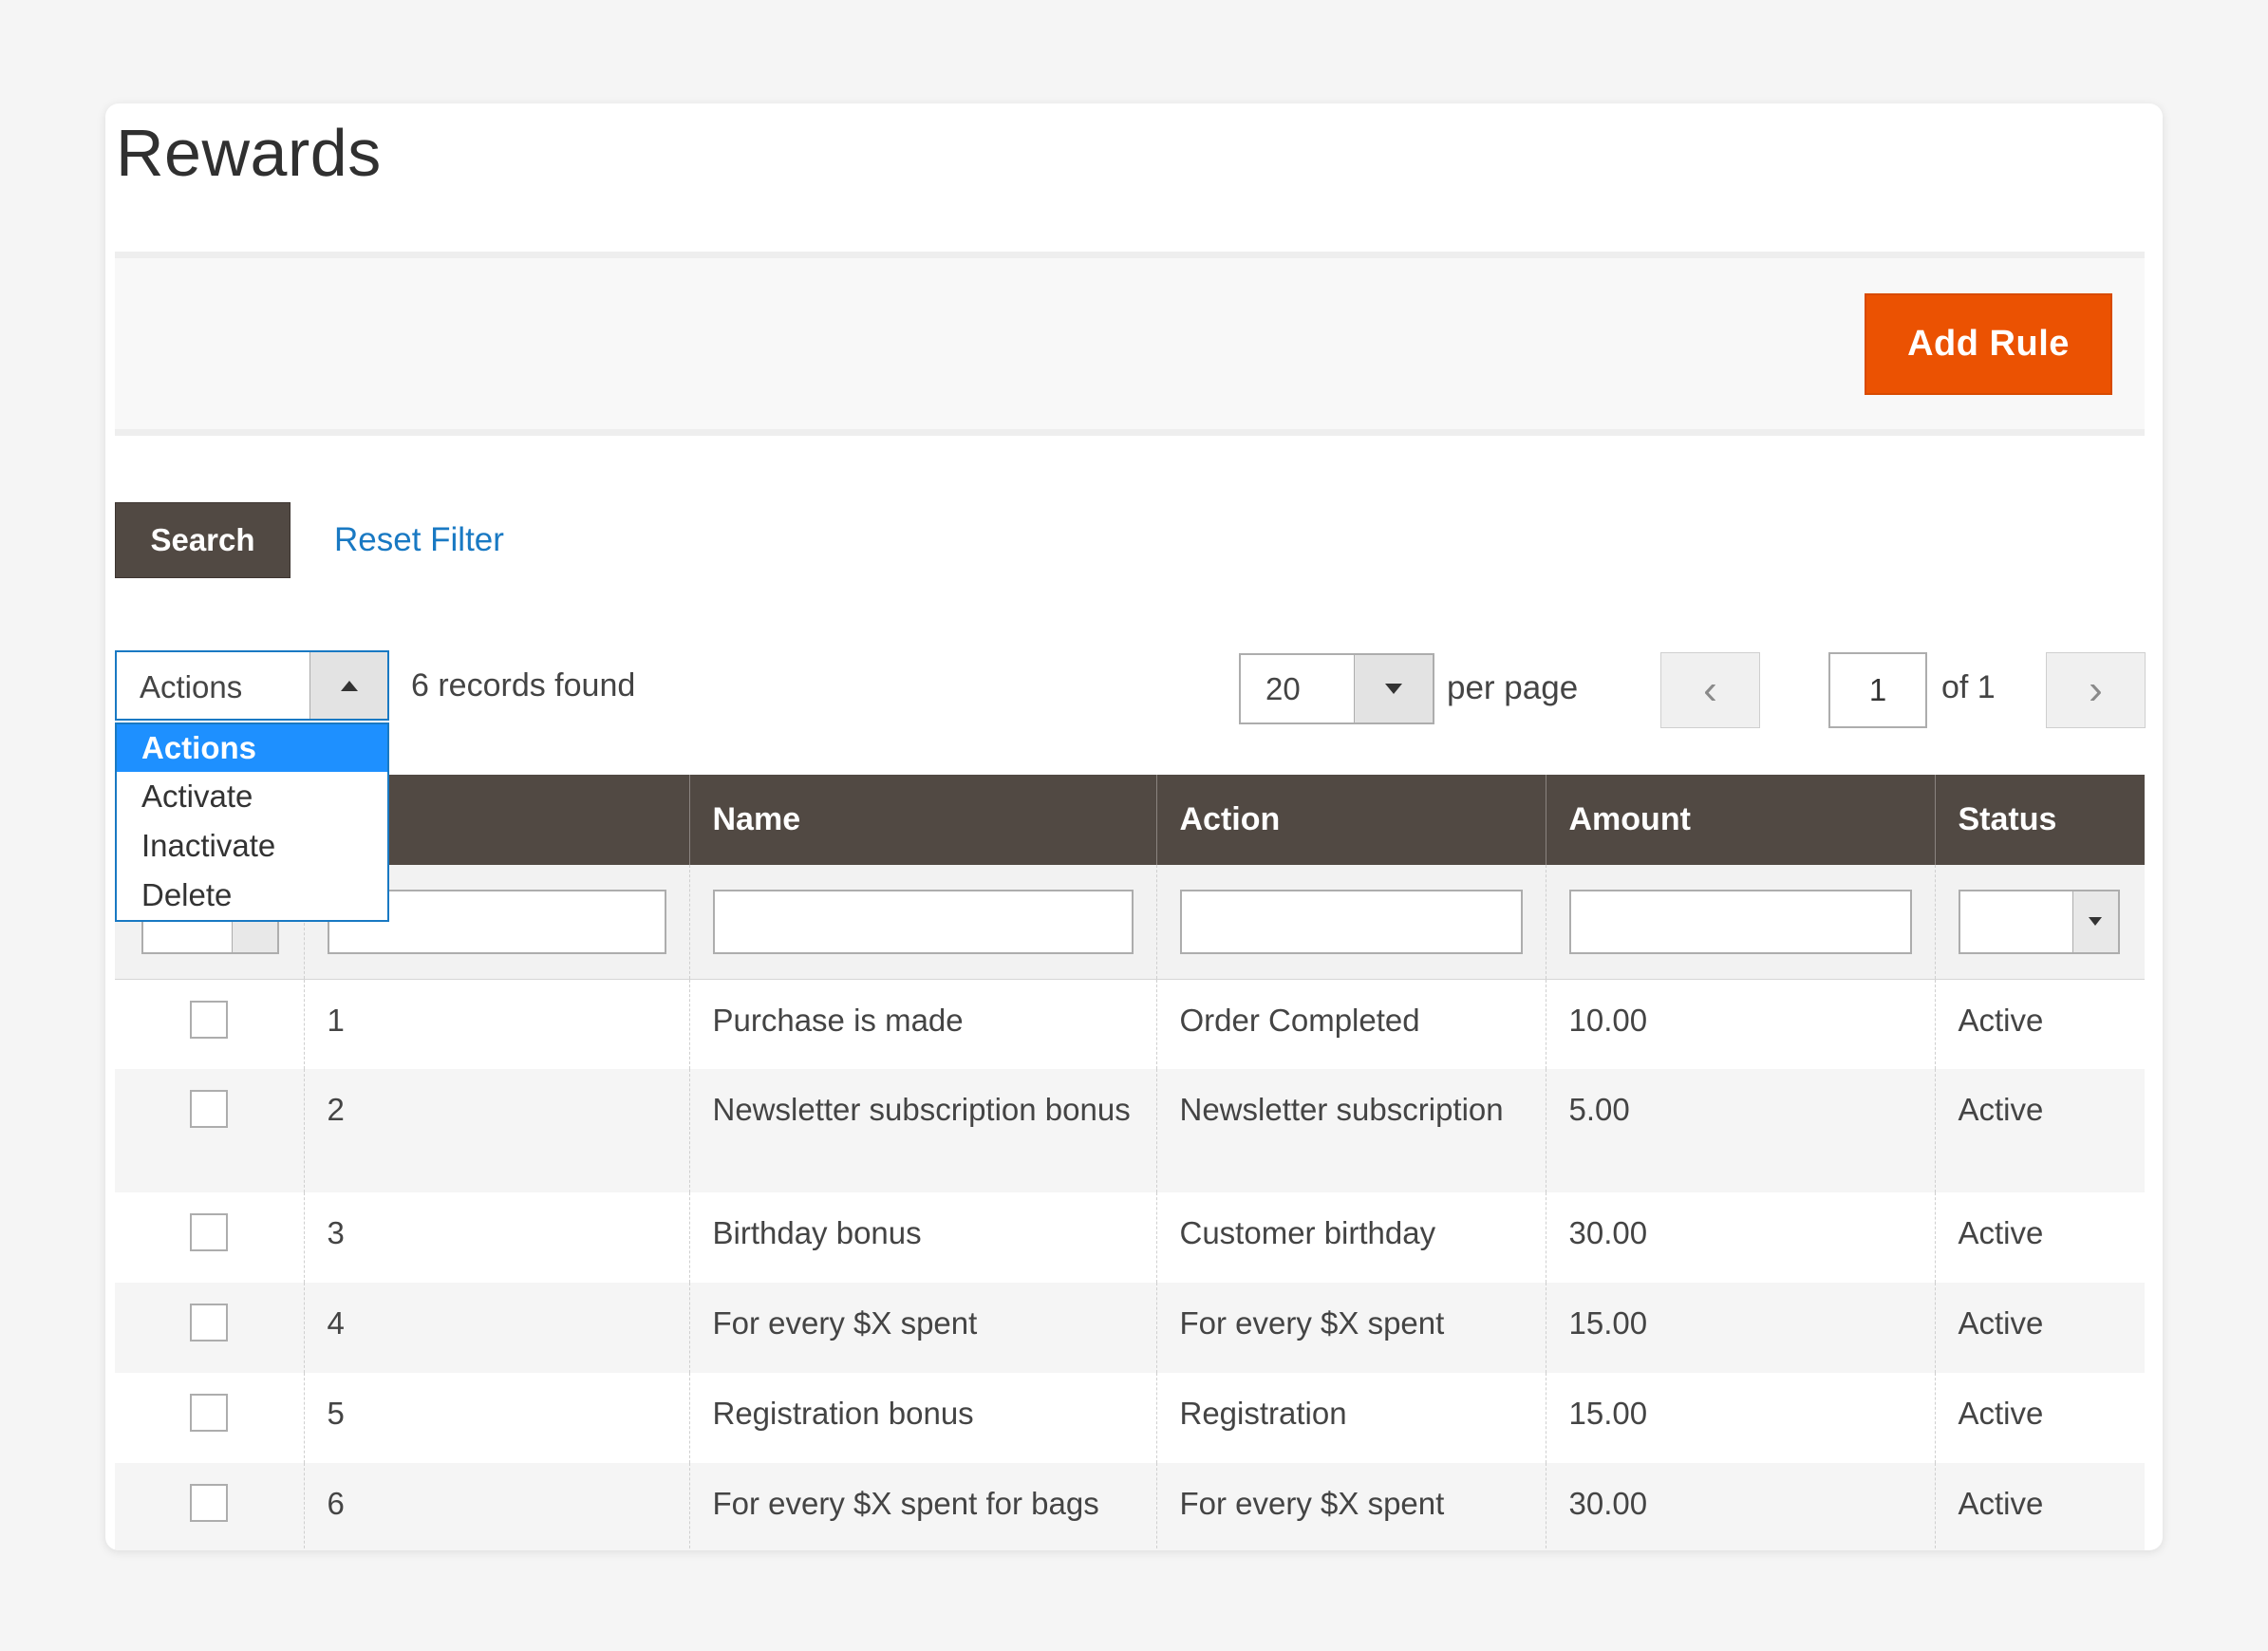 The width and height of the screenshot is (2268, 1651). Describe the element at coordinates (922, 1418) in the screenshot. I see `cell-name: Registration bonus` at that location.